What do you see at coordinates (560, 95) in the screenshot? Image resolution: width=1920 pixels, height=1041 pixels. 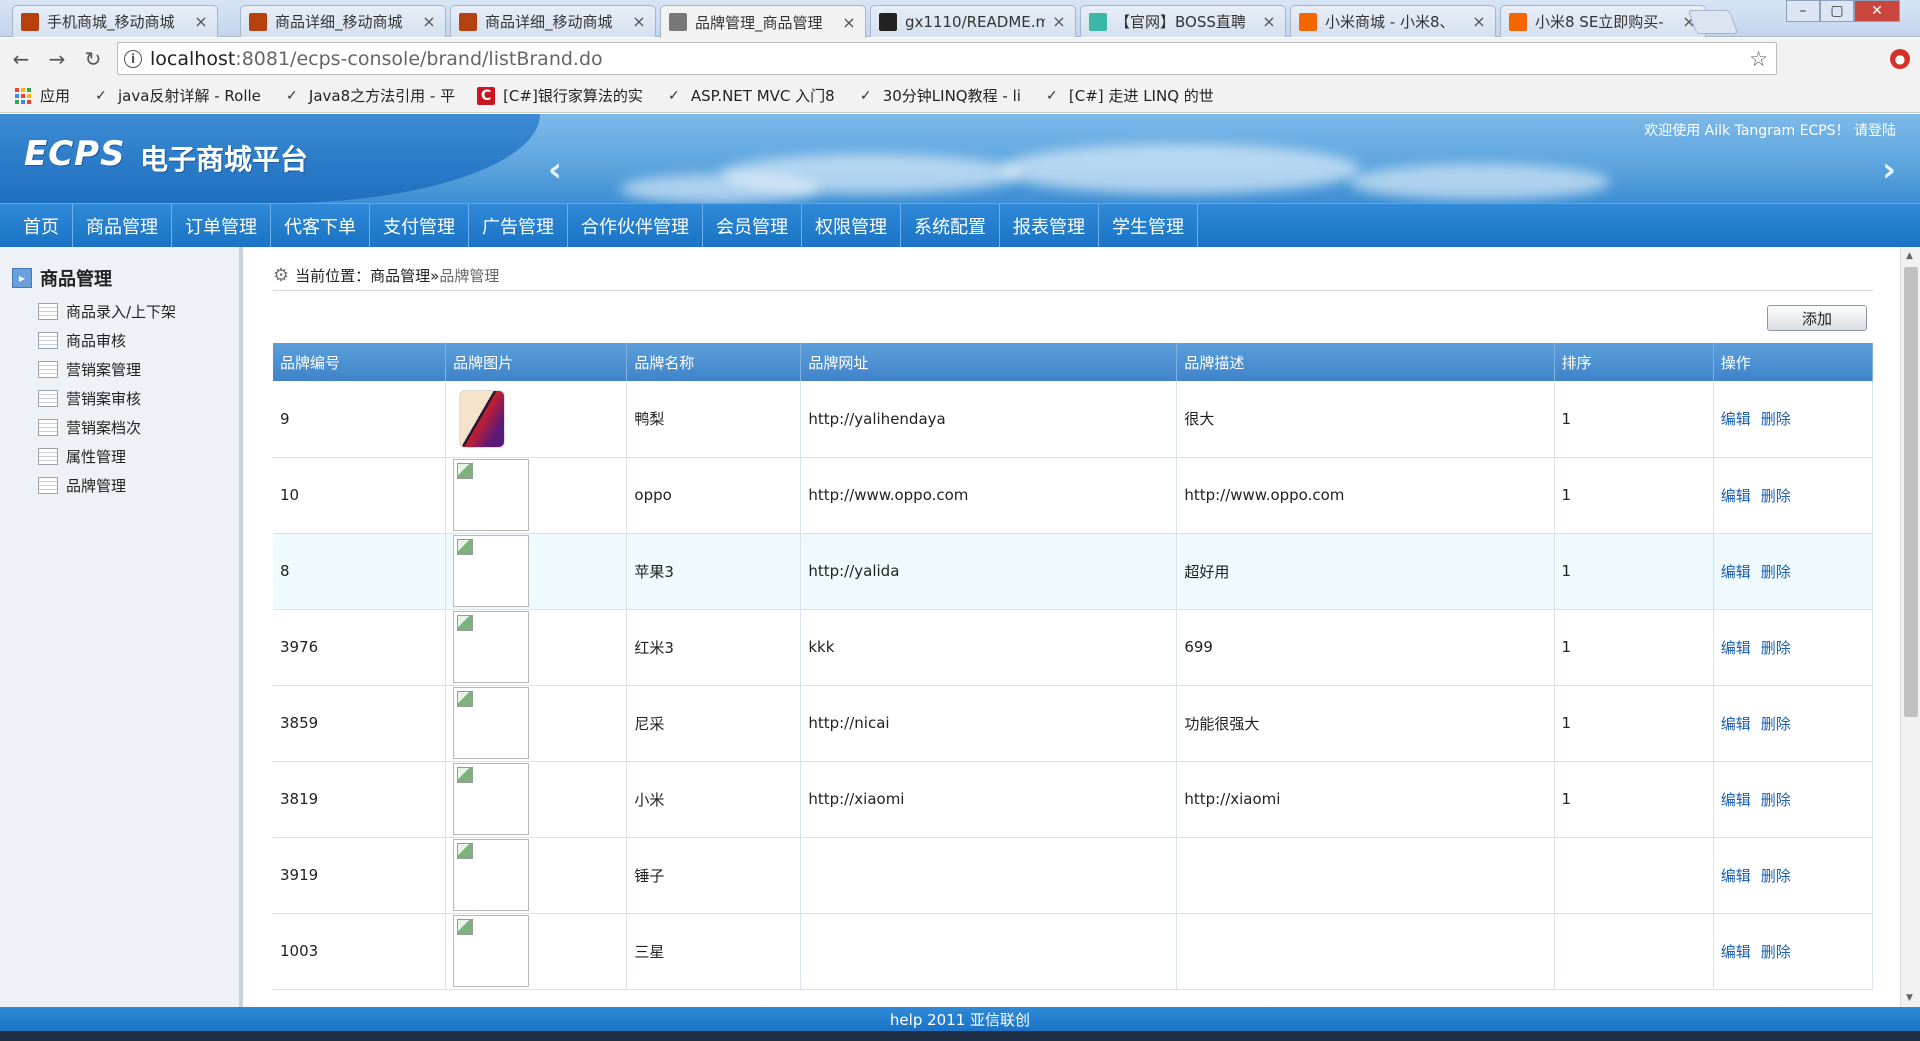 I see `bookmark-item: C [C#]银行家算法的实` at bounding box center [560, 95].